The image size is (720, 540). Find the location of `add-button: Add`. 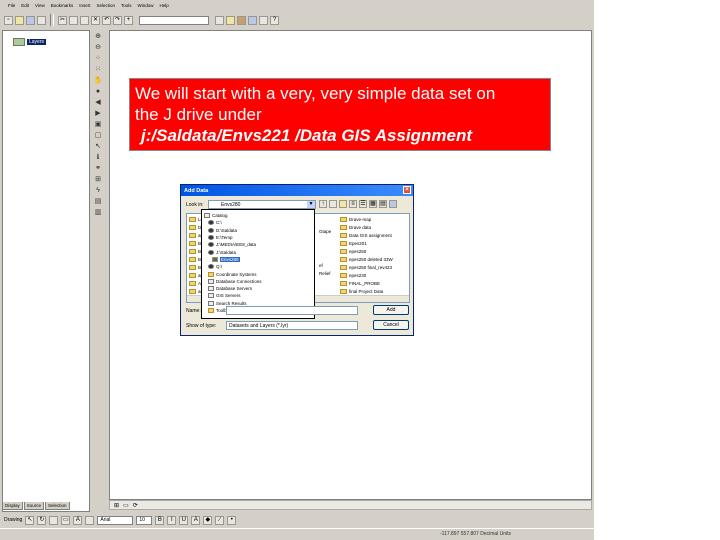

add-button: Add is located at coordinates (391, 310).